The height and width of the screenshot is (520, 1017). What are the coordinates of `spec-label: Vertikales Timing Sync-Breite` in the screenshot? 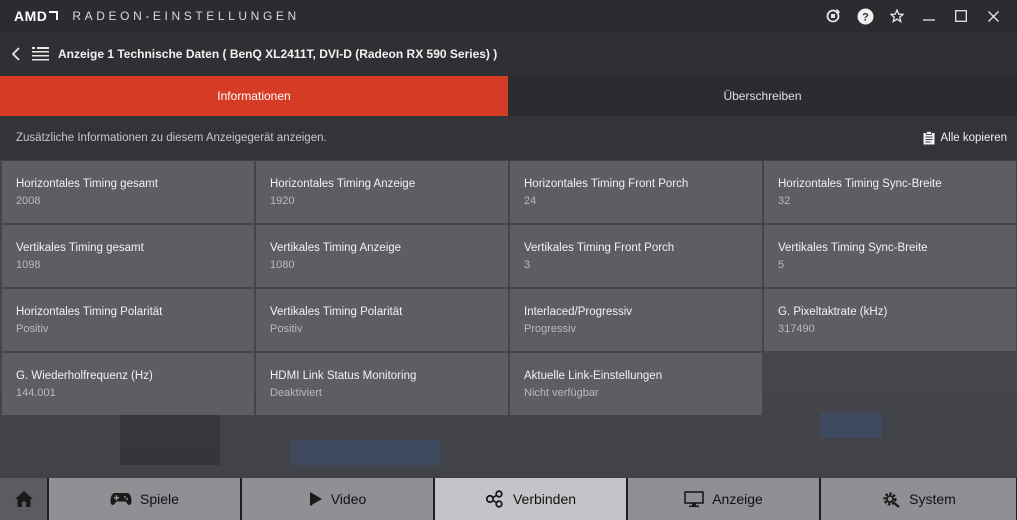 It's located at (853, 248).